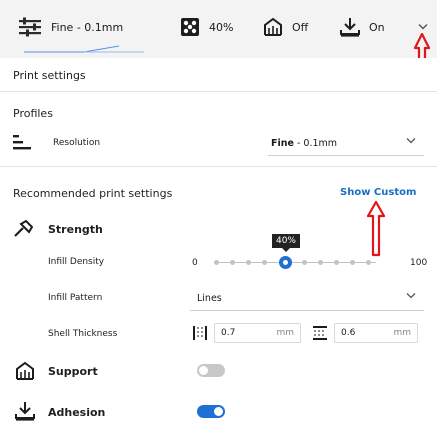 This screenshot has width=437, height=441. What do you see at coordinates (211, 370) in the screenshot?
I see `support-toggle` at bounding box center [211, 370].